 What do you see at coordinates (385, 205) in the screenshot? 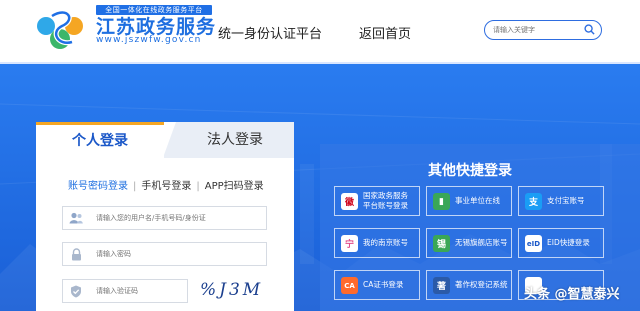
I see `quick-national-platform-label-line2: 平台账号登录` at bounding box center [385, 205].